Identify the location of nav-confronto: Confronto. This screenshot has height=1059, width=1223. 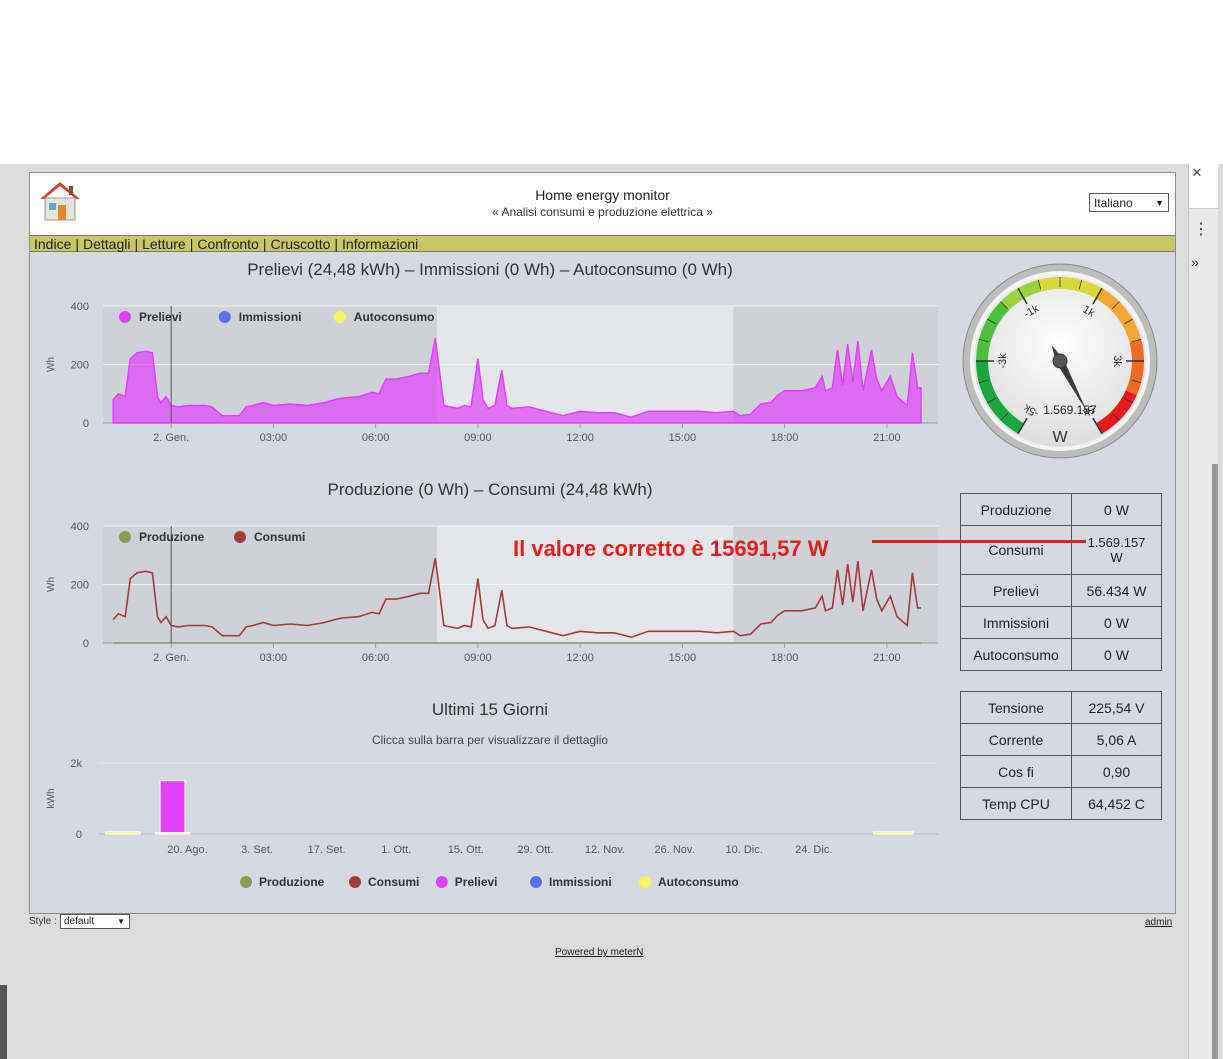
(227, 244).